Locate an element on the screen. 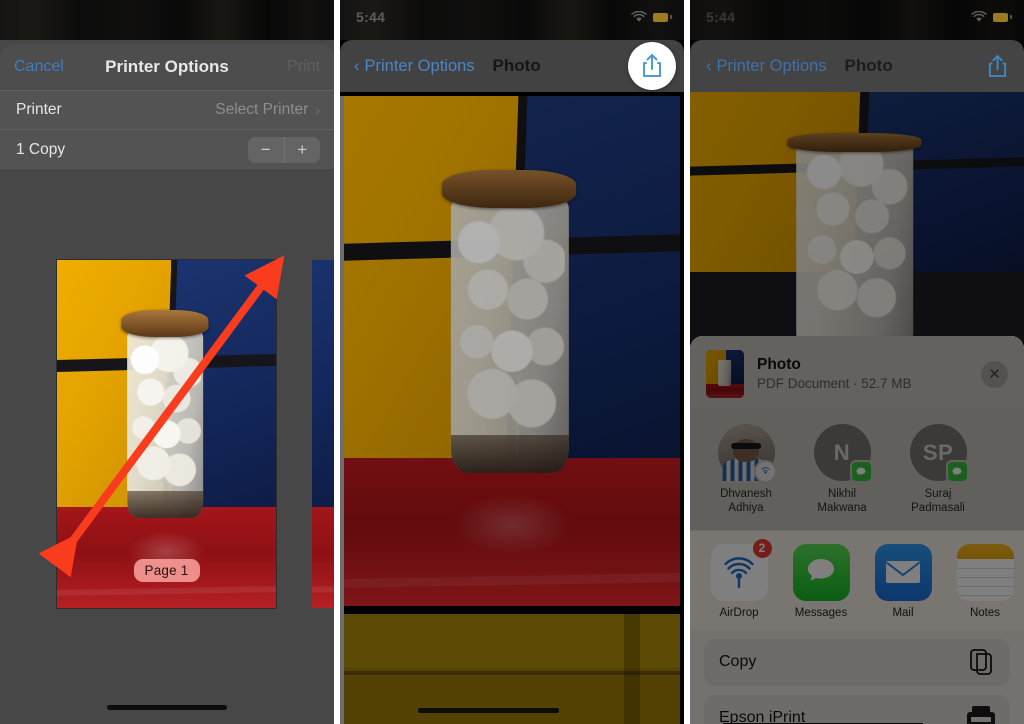 The image size is (1024, 724). page-title: Printer Options is located at coordinates (167, 66).